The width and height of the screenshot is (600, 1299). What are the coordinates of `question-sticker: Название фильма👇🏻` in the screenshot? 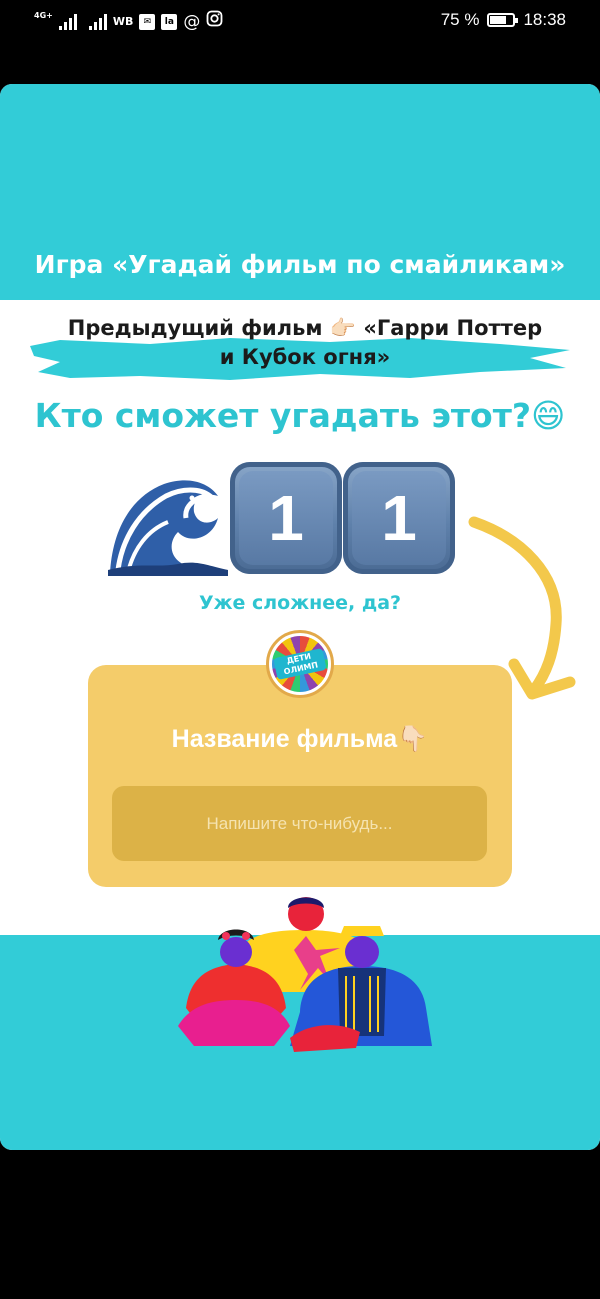 It's located at (300, 776).